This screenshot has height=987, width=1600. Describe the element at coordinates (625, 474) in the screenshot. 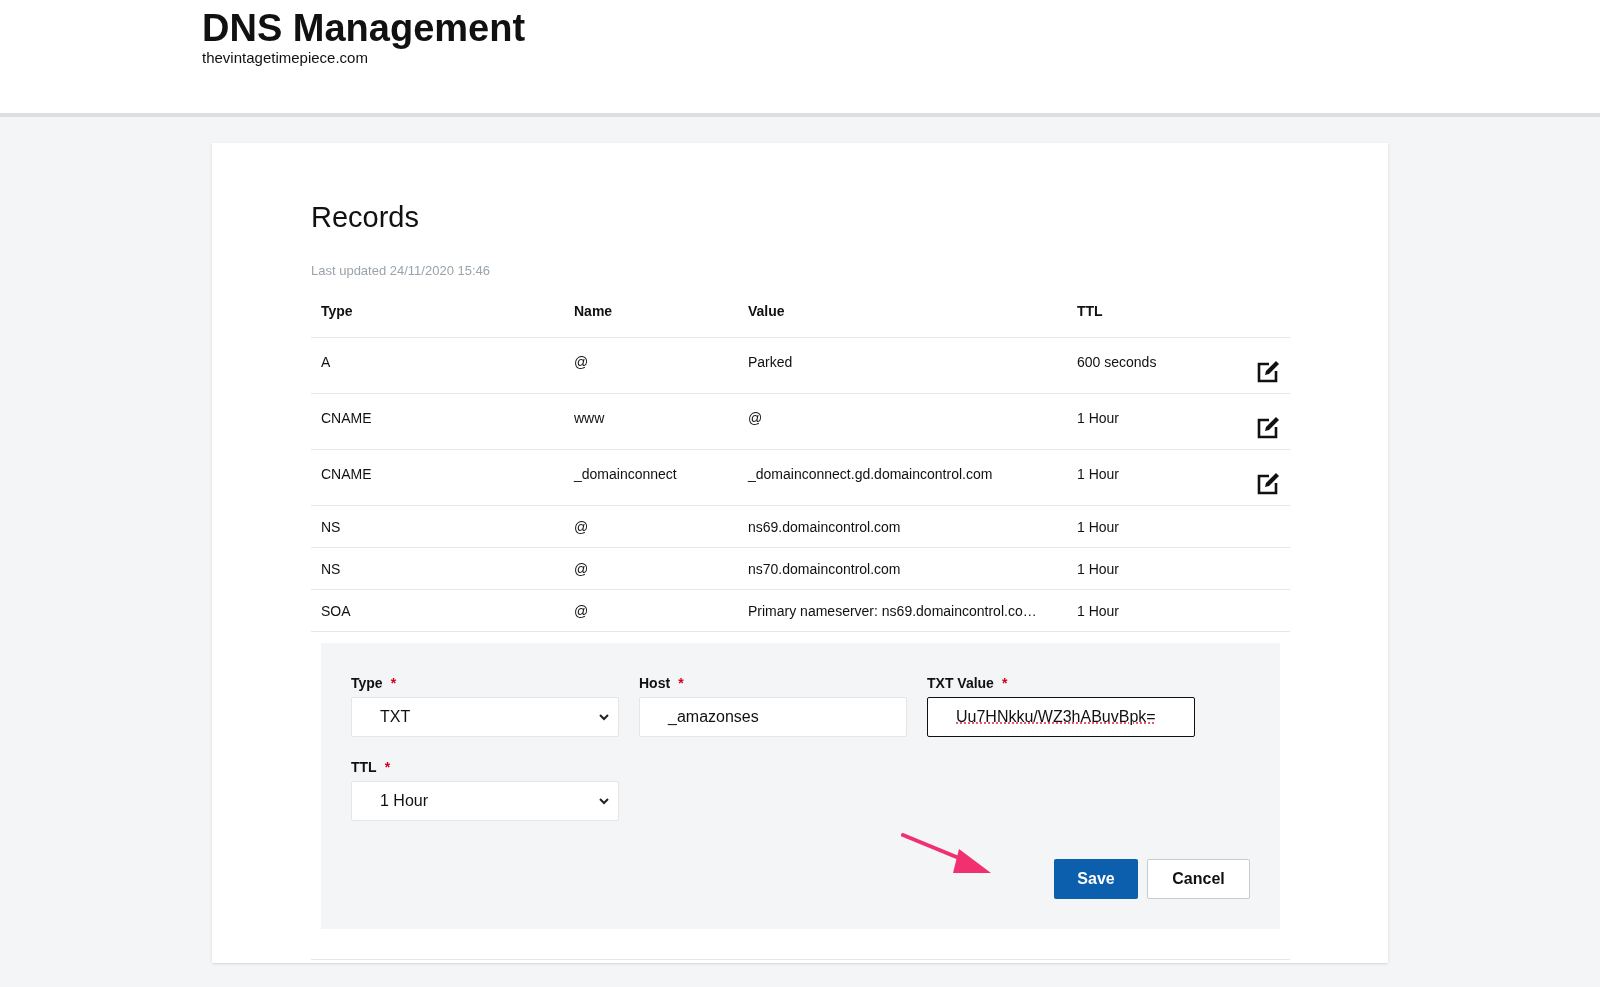

I see `table-cell-text: _domainconnect` at that location.